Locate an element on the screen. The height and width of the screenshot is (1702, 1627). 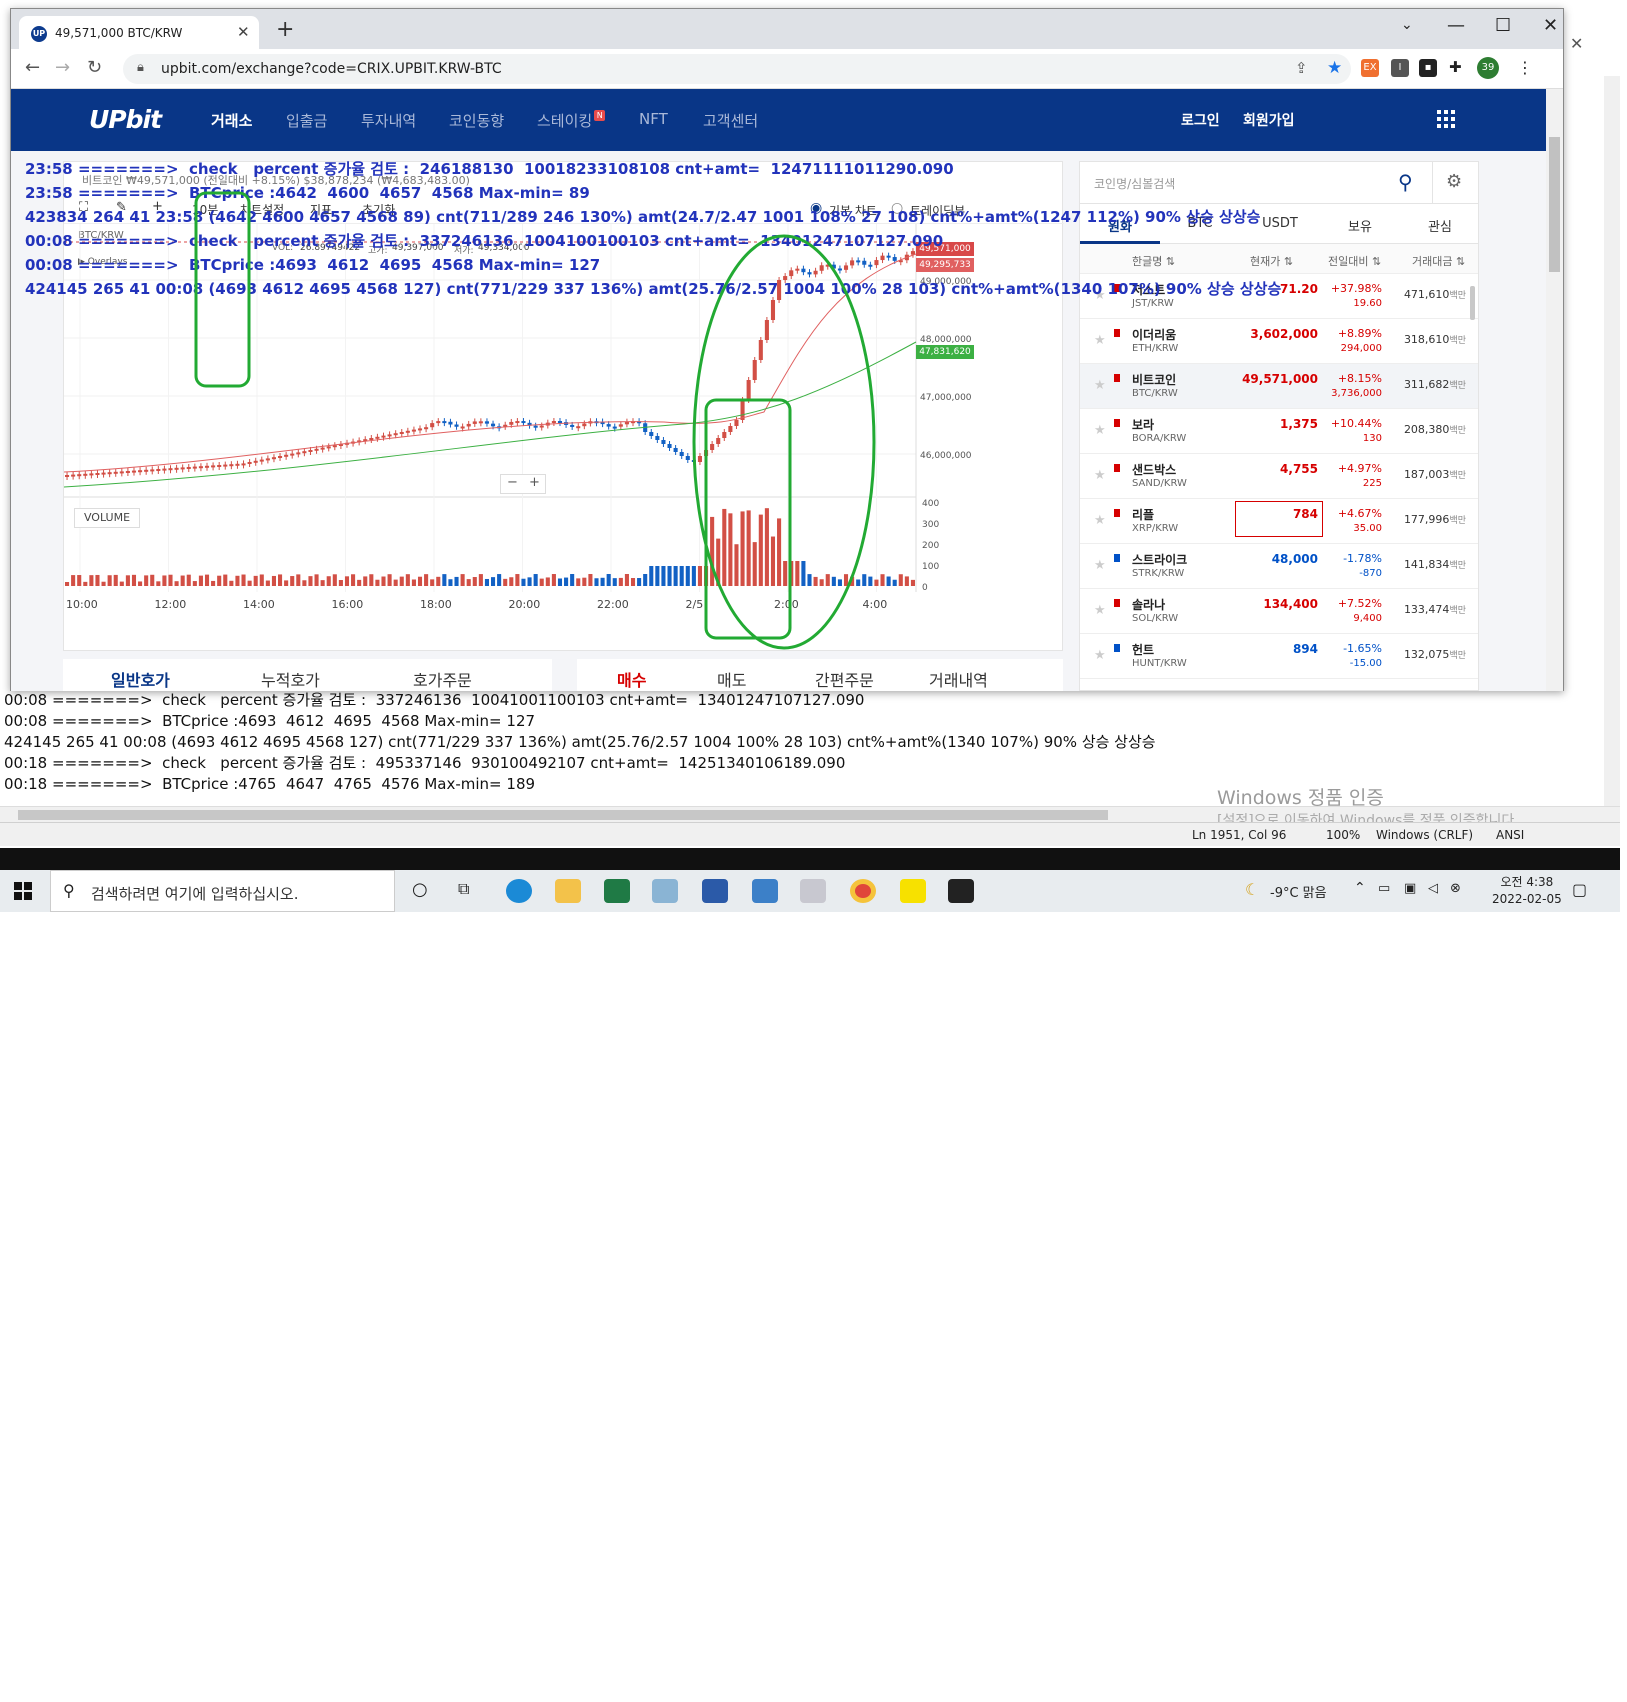
word-icon is located at coordinates (715, 891).